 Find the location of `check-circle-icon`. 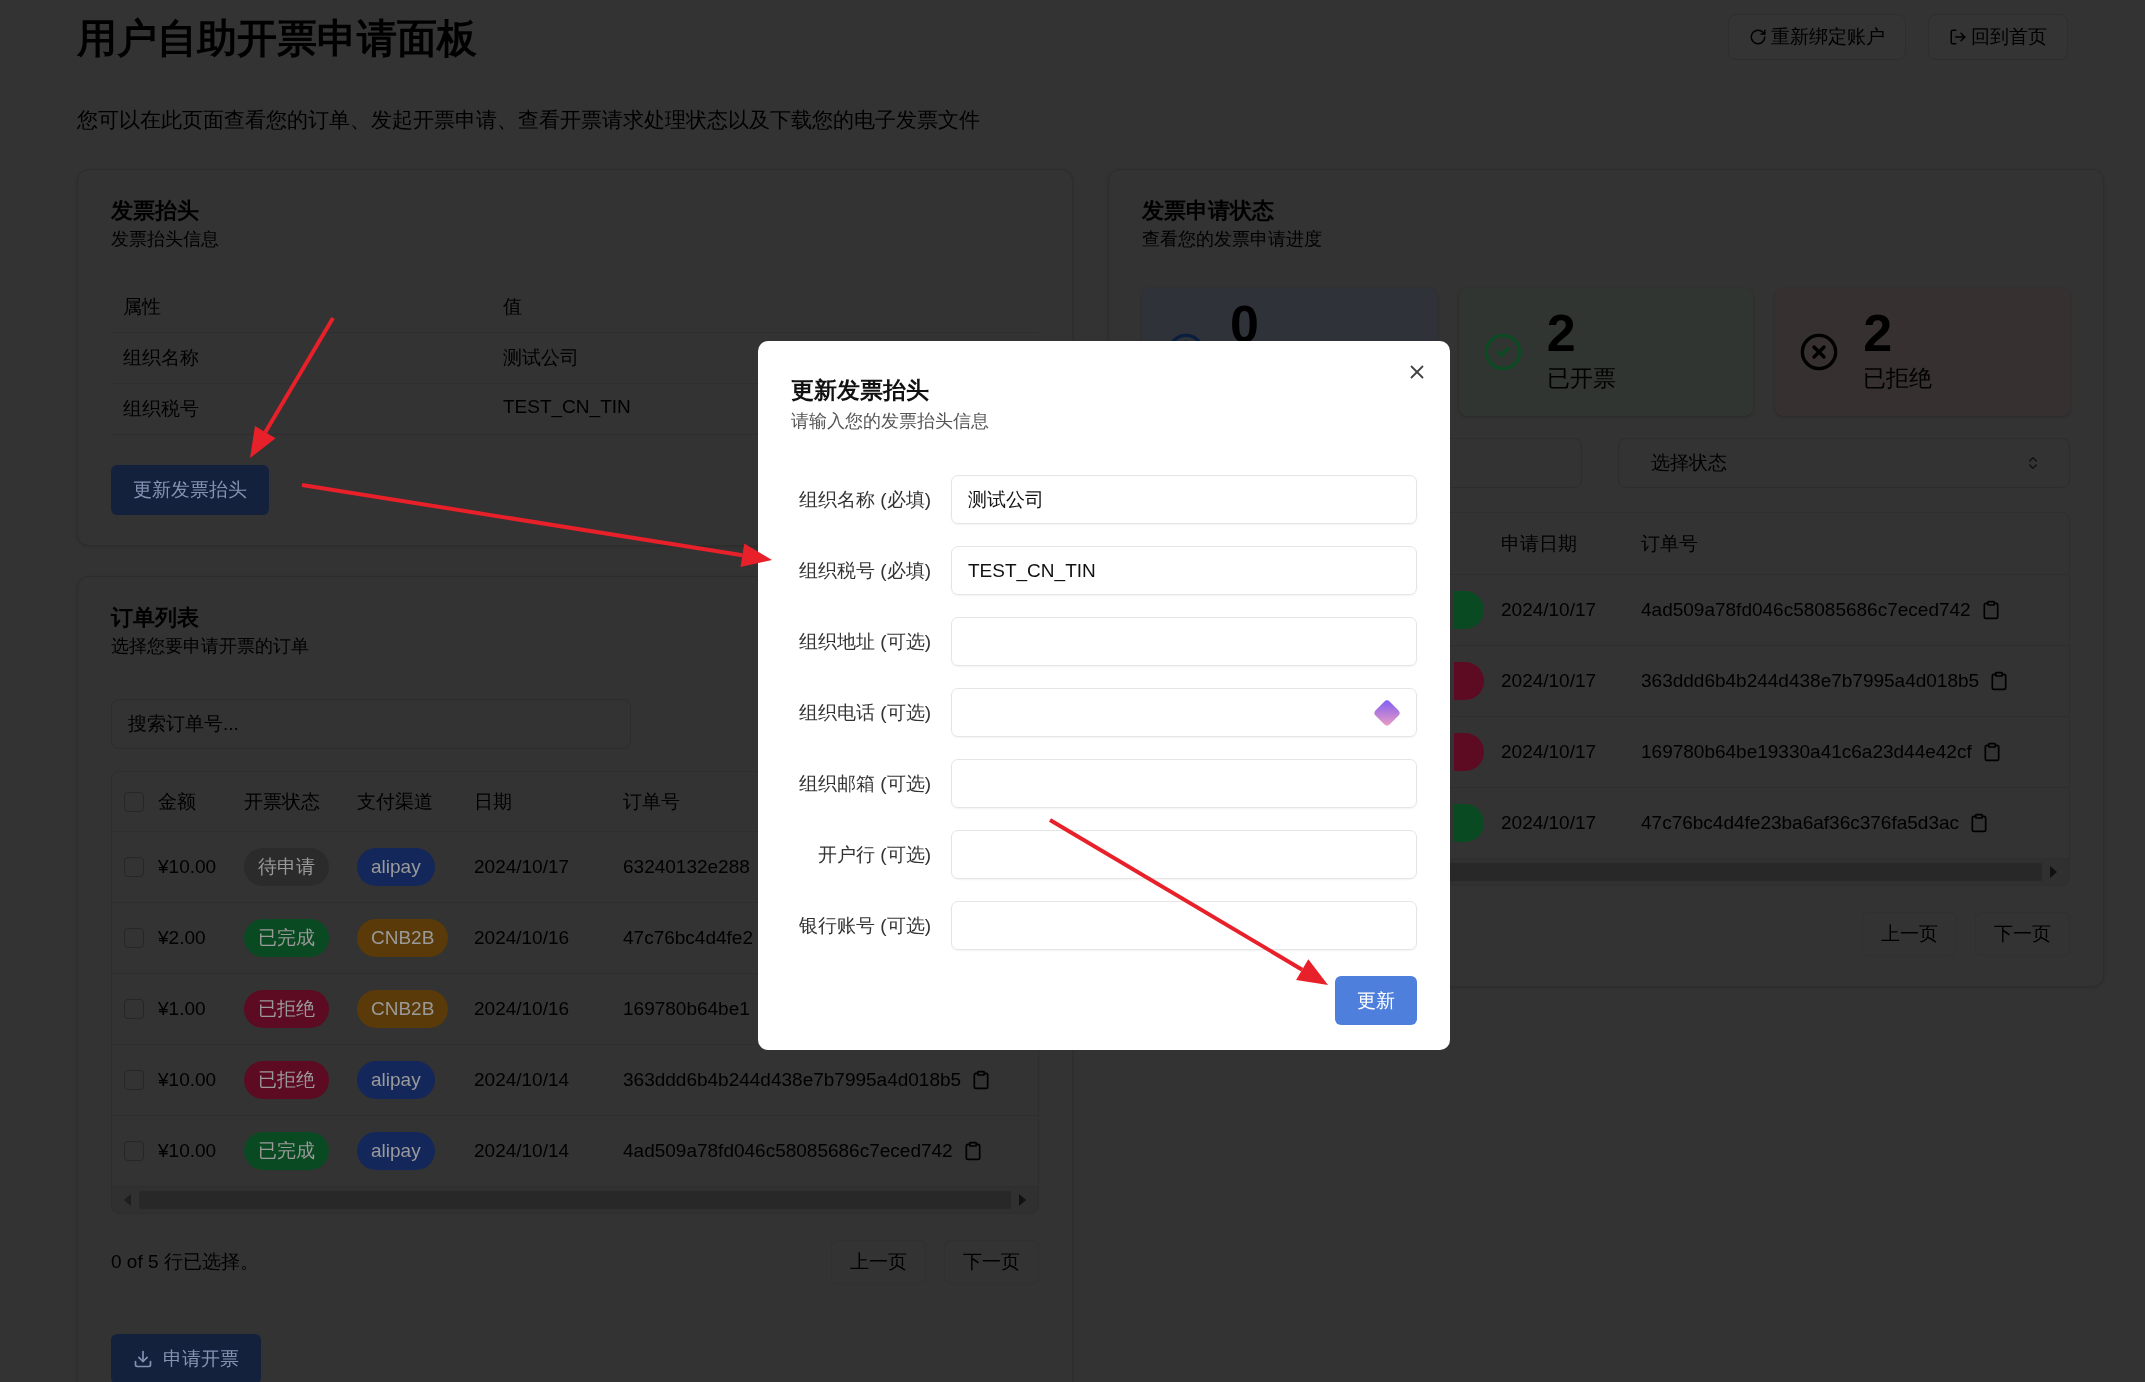

check-circle-icon is located at coordinates (1502, 352).